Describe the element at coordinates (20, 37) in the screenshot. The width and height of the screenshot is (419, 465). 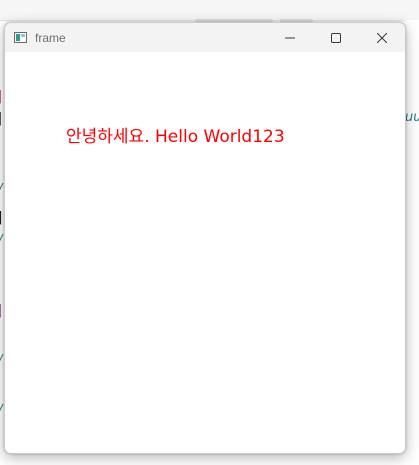
I see `app-frame-icon` at that location.